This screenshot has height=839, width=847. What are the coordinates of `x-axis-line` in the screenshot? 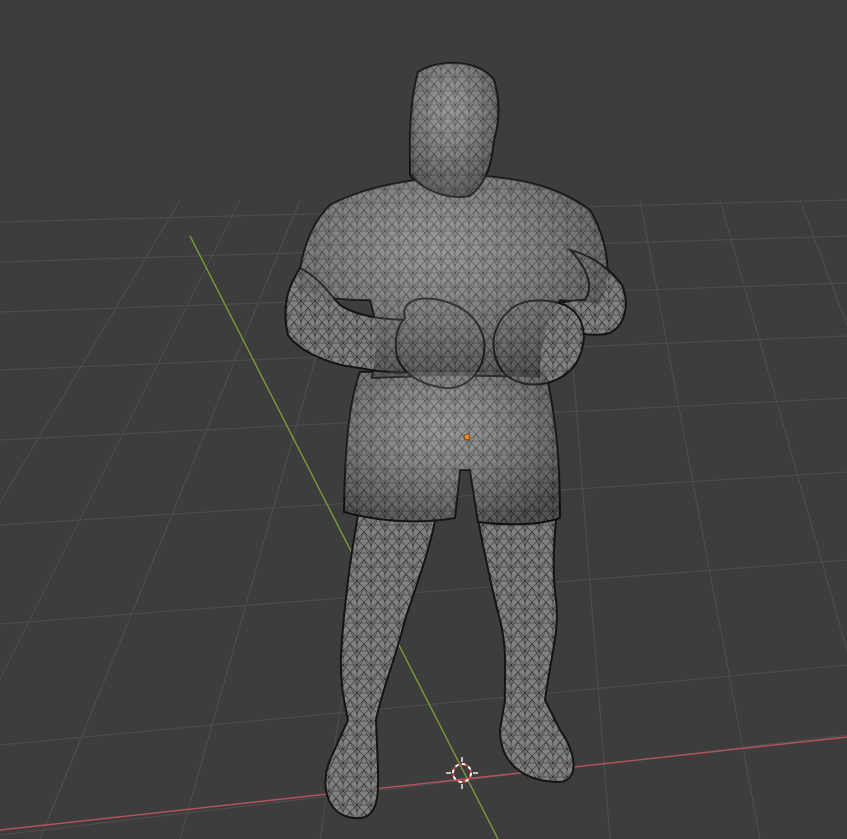 It's located at (423, 783).